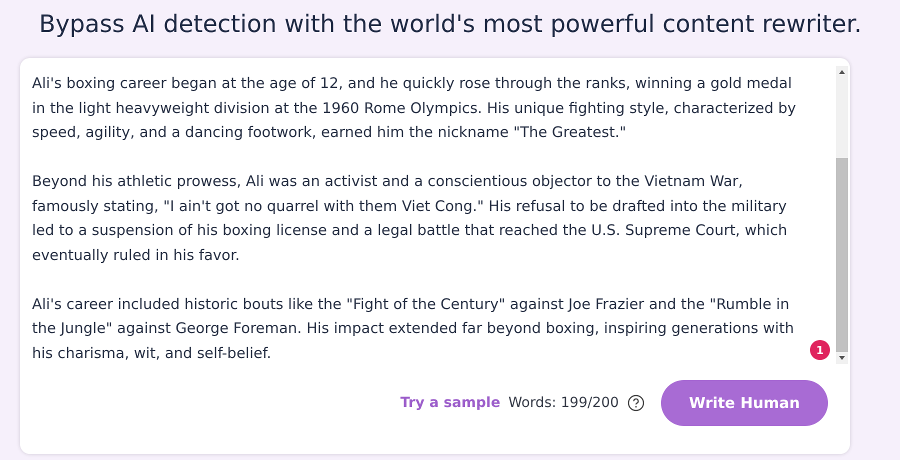  What do you see at coordinates (415, 108) in the screenshot?
I see `paragraph: Ali's boxing career began at the age of 12, and he quickly rose through the ranks, winning a gold medal in the light heavyweight division at the 1960 Rome Olympics. His unique fighting style, characterized by speed, agility, and a dancing footwork, earned him the nickname "The Greatest."` at bounding box center [415, 108].